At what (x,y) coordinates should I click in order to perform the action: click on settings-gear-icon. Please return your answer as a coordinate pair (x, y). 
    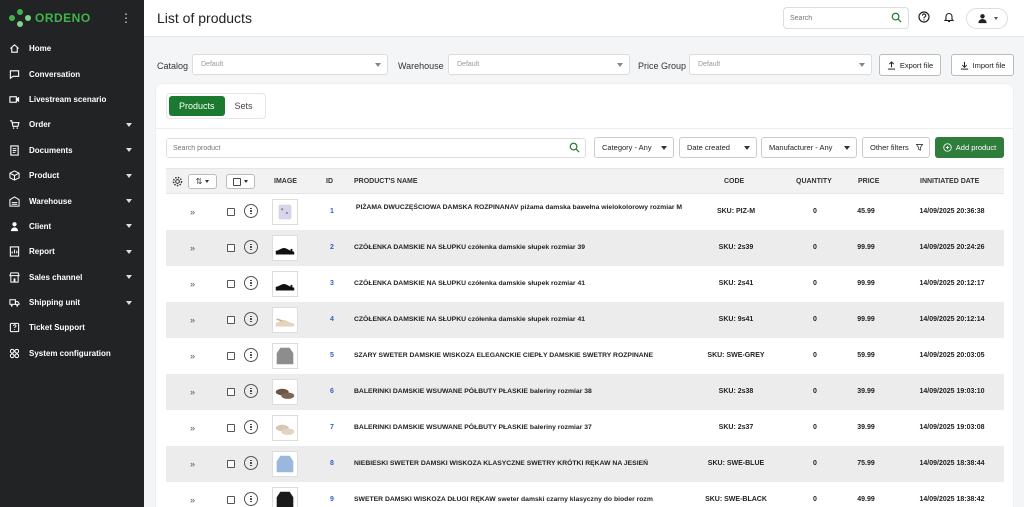
    Looking at the image, I should click on (177, 182).